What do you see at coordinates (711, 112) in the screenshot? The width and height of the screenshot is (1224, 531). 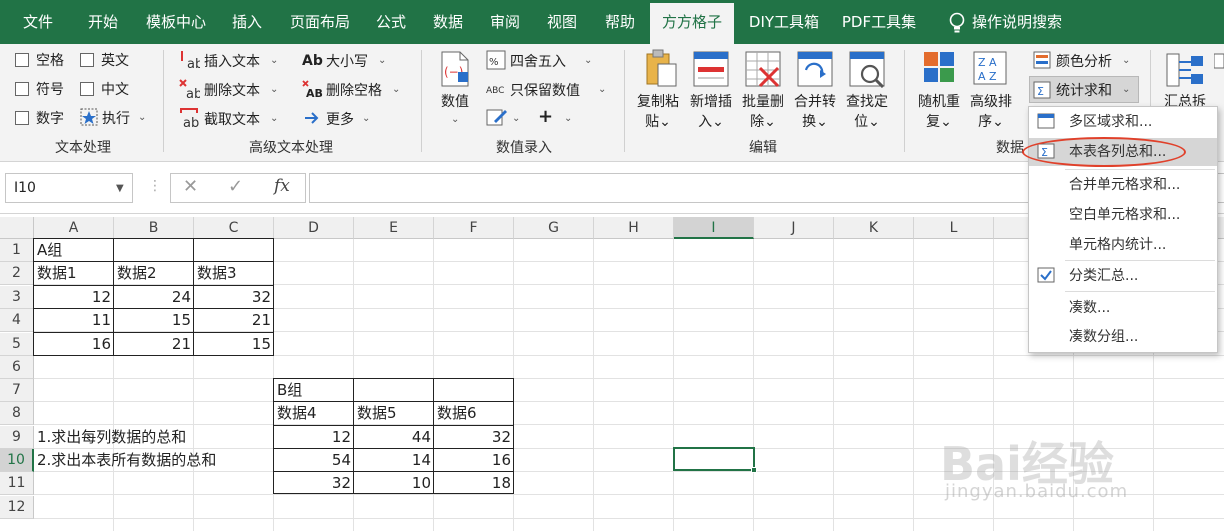 I see `add-insert-button: 新增插 入⌄` at bounding box center [711, 112].